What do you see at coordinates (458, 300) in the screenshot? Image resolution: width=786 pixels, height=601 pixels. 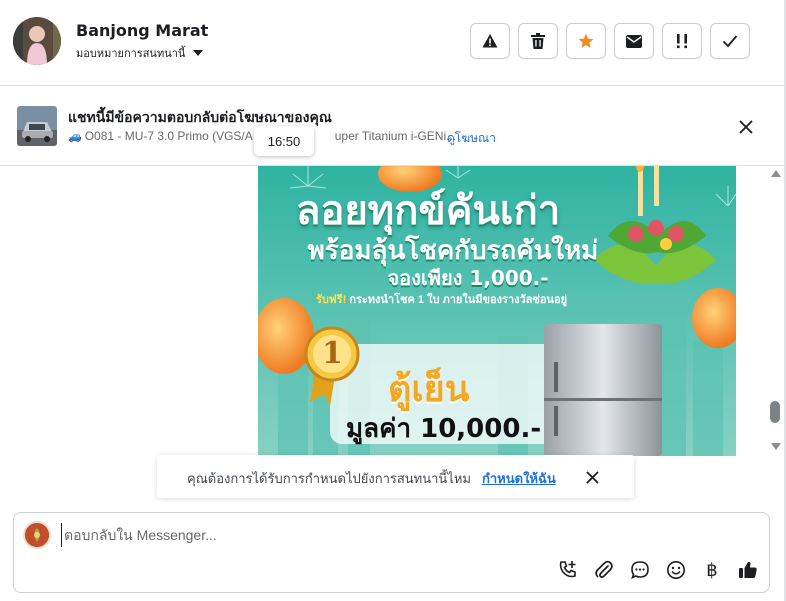 I see `banner-promo-text: กระทงนำโชค 1 ใบ ภายในมีของรางวัลซ่อนอยู่` at bounding box center [458, 300].